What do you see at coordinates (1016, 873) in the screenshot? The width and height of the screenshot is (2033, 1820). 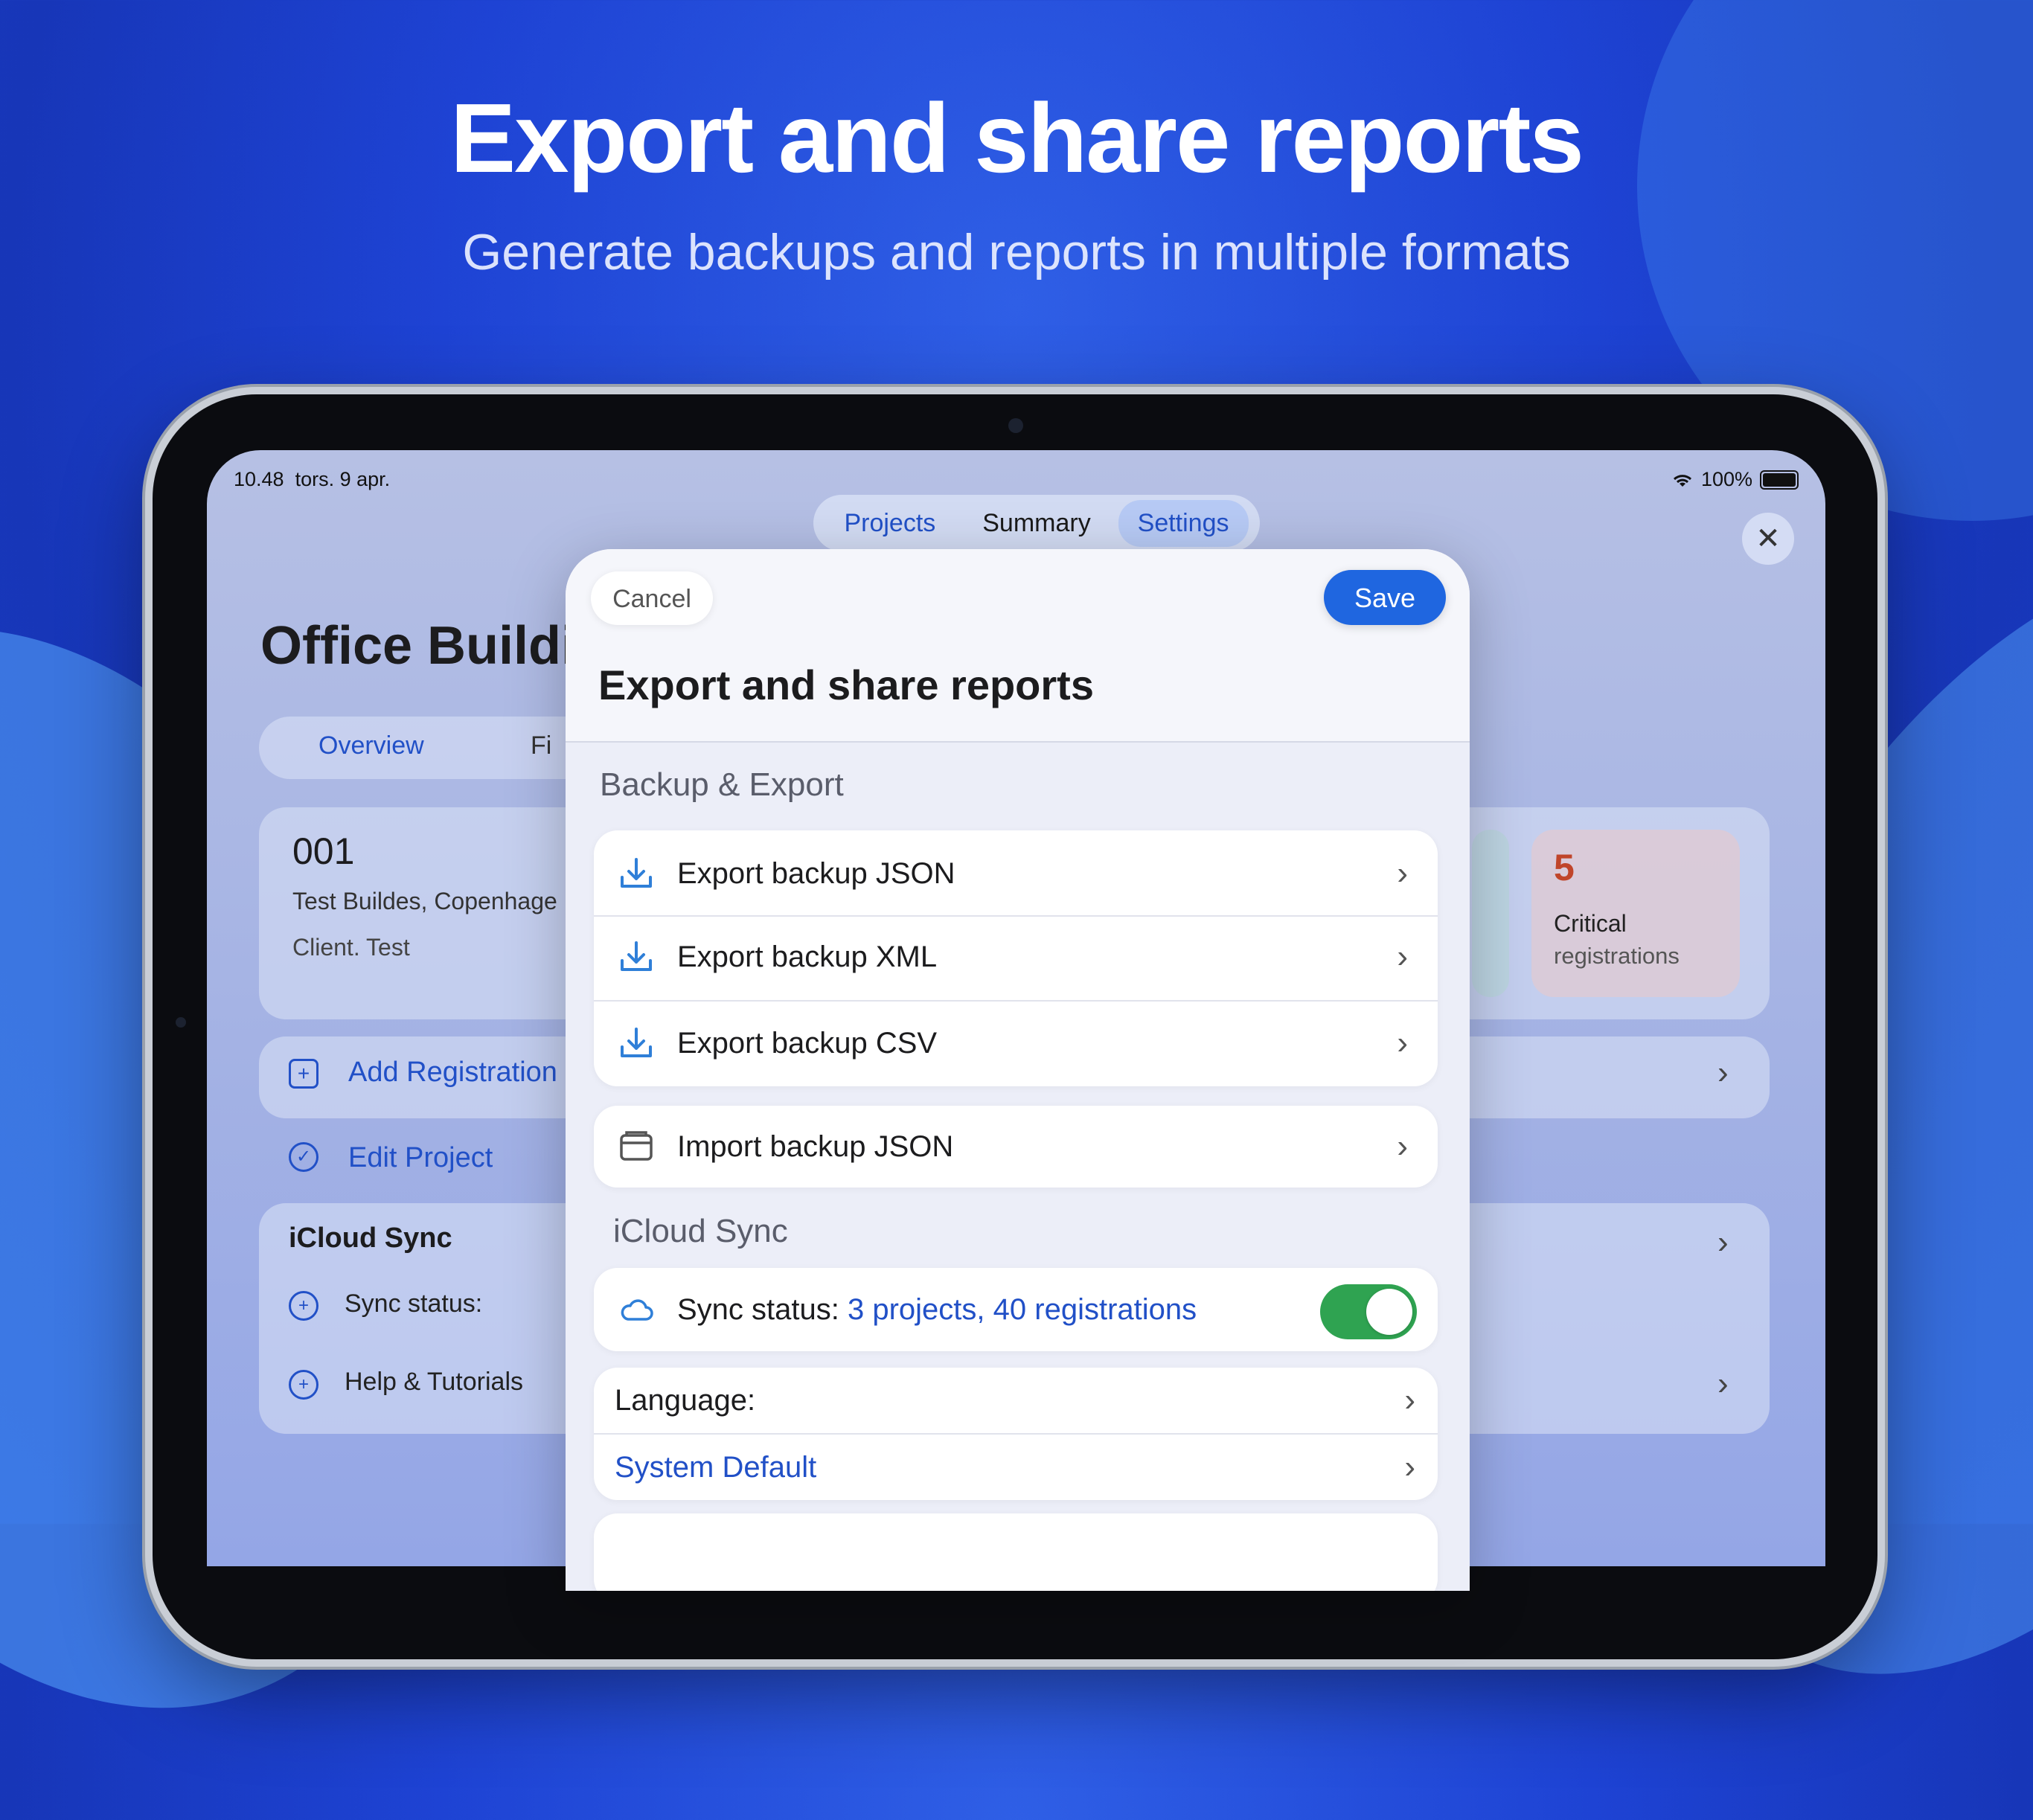 I see `export-json-row: Export backup JSON ›` at bounding box center [1016, 873].